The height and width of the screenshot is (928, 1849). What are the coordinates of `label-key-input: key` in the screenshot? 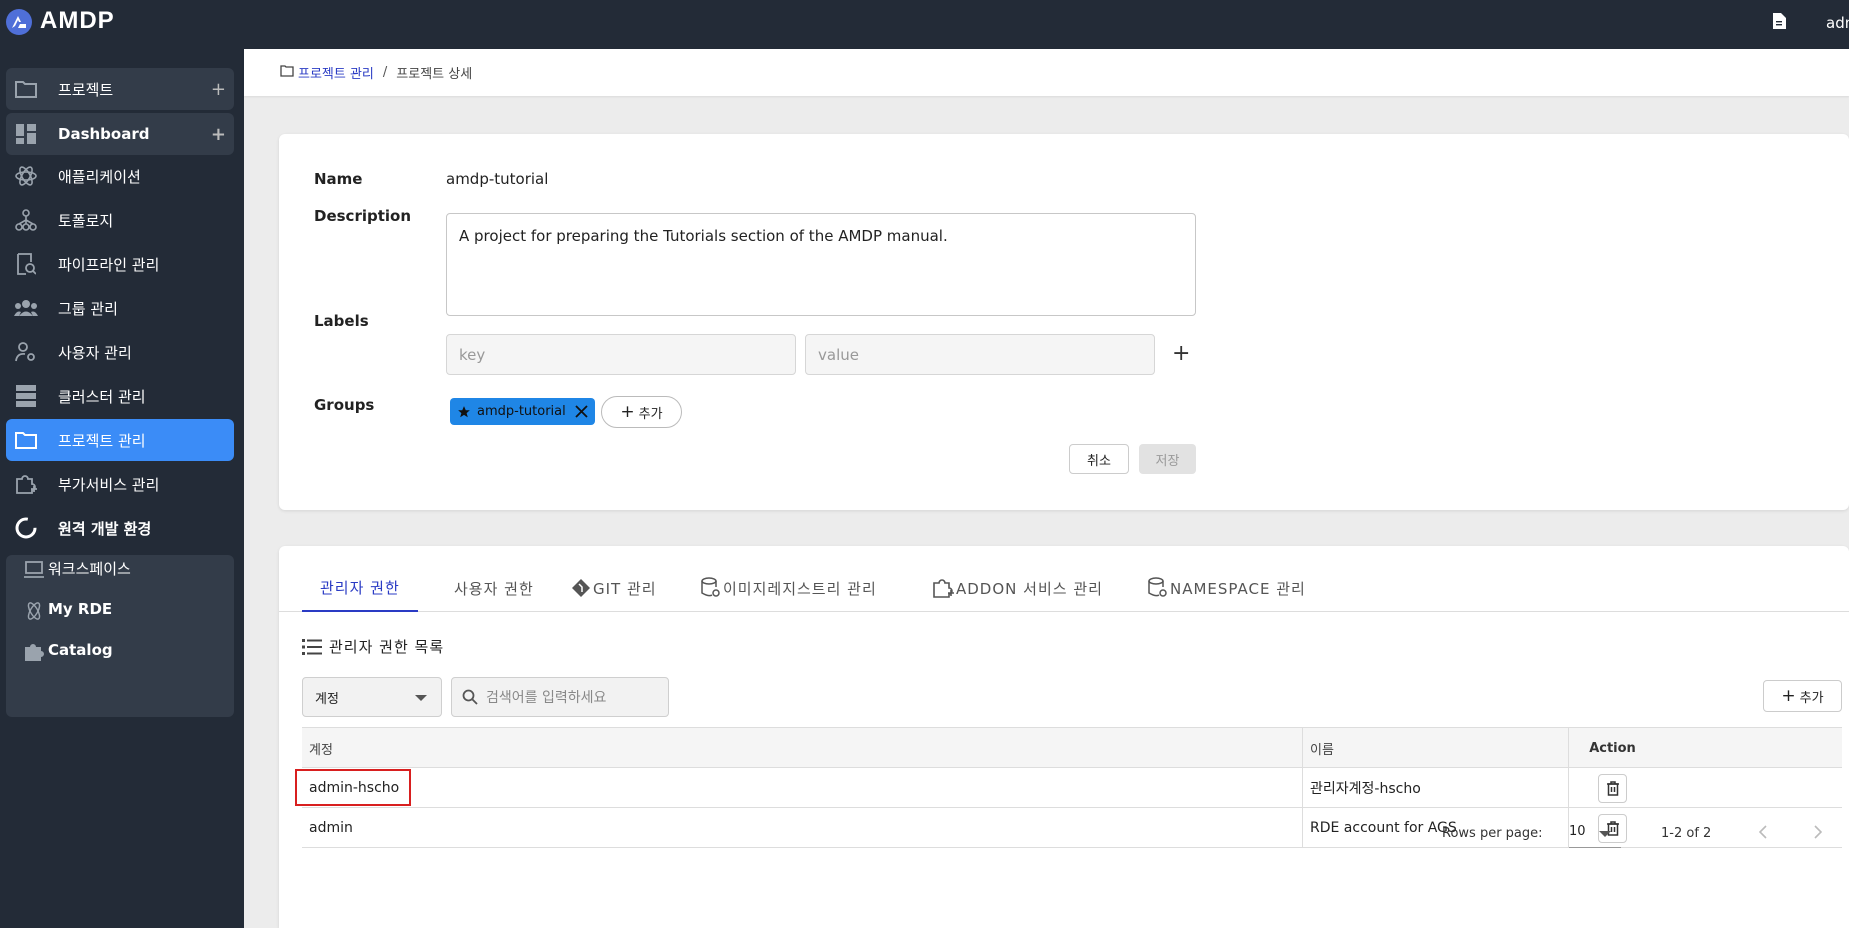 It's located at (621, 354).